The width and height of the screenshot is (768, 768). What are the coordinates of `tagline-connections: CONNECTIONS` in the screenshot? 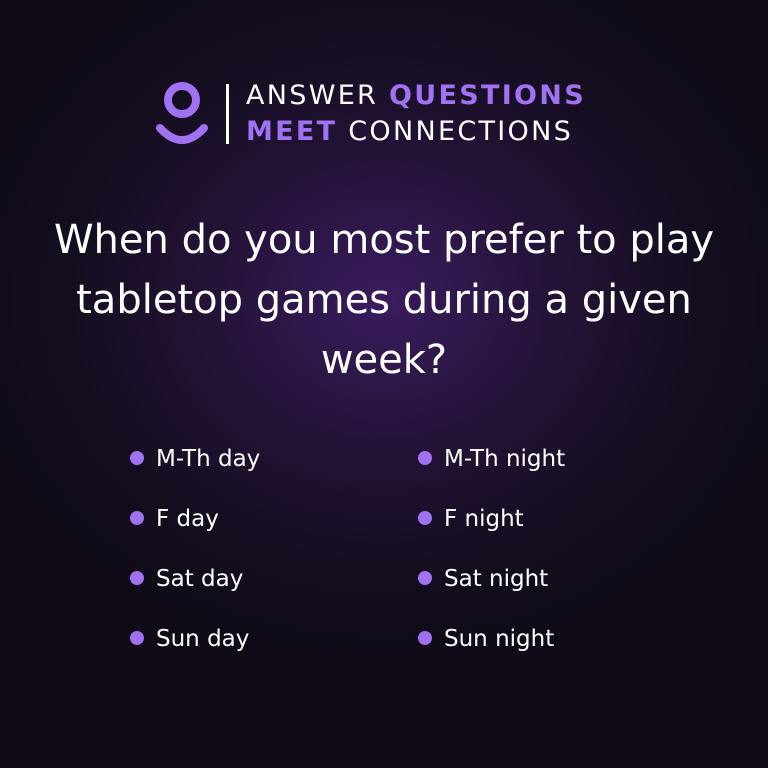 It's located at (461, 131).